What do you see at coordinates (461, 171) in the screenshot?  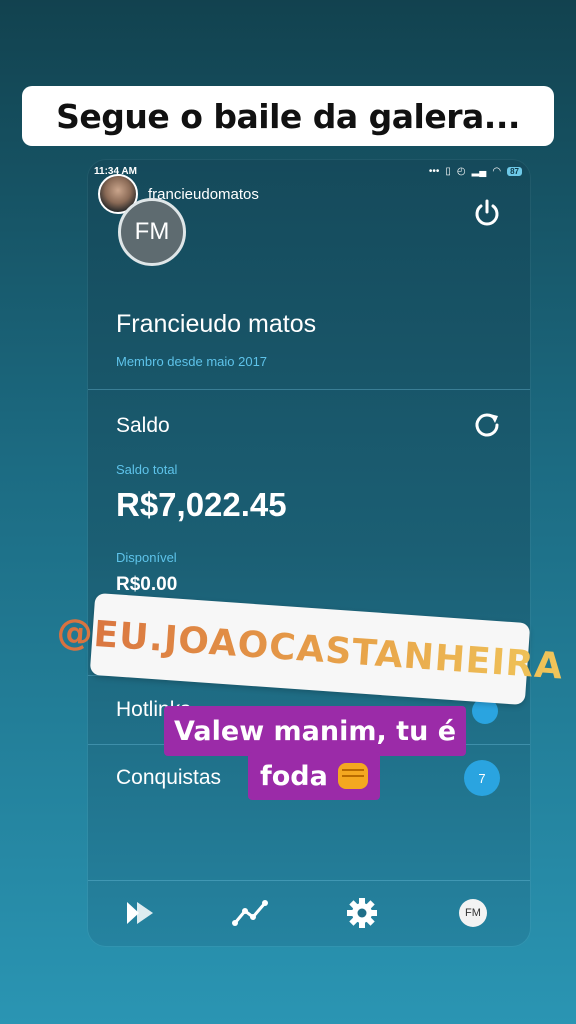 I see `alarm-icon: ◴` at bounding box center [461, 171].